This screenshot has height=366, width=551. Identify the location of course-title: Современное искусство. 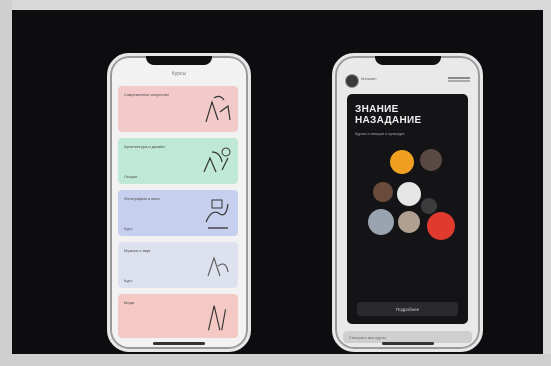
(146, 94).